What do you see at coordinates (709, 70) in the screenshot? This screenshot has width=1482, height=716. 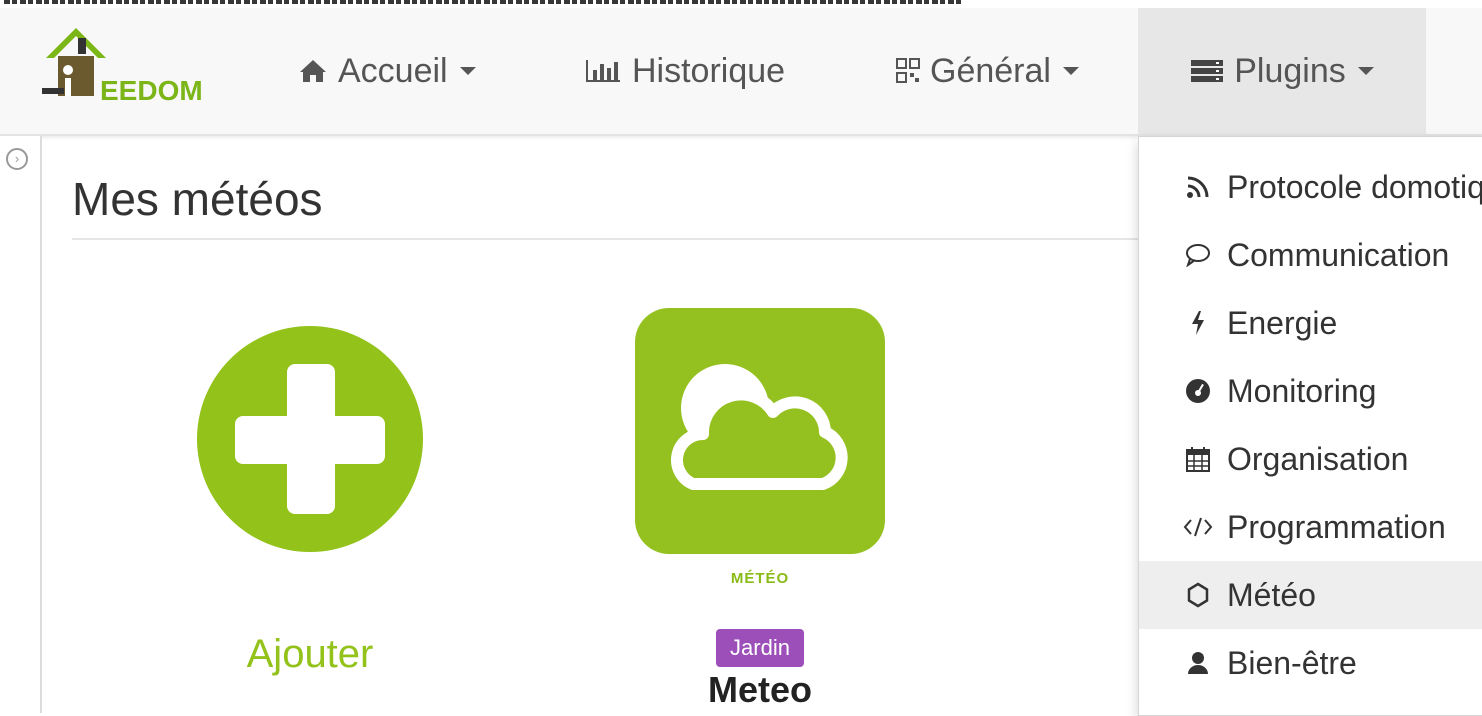 I see `nav-historique-label: Historique` at bounding box center [709, 70].